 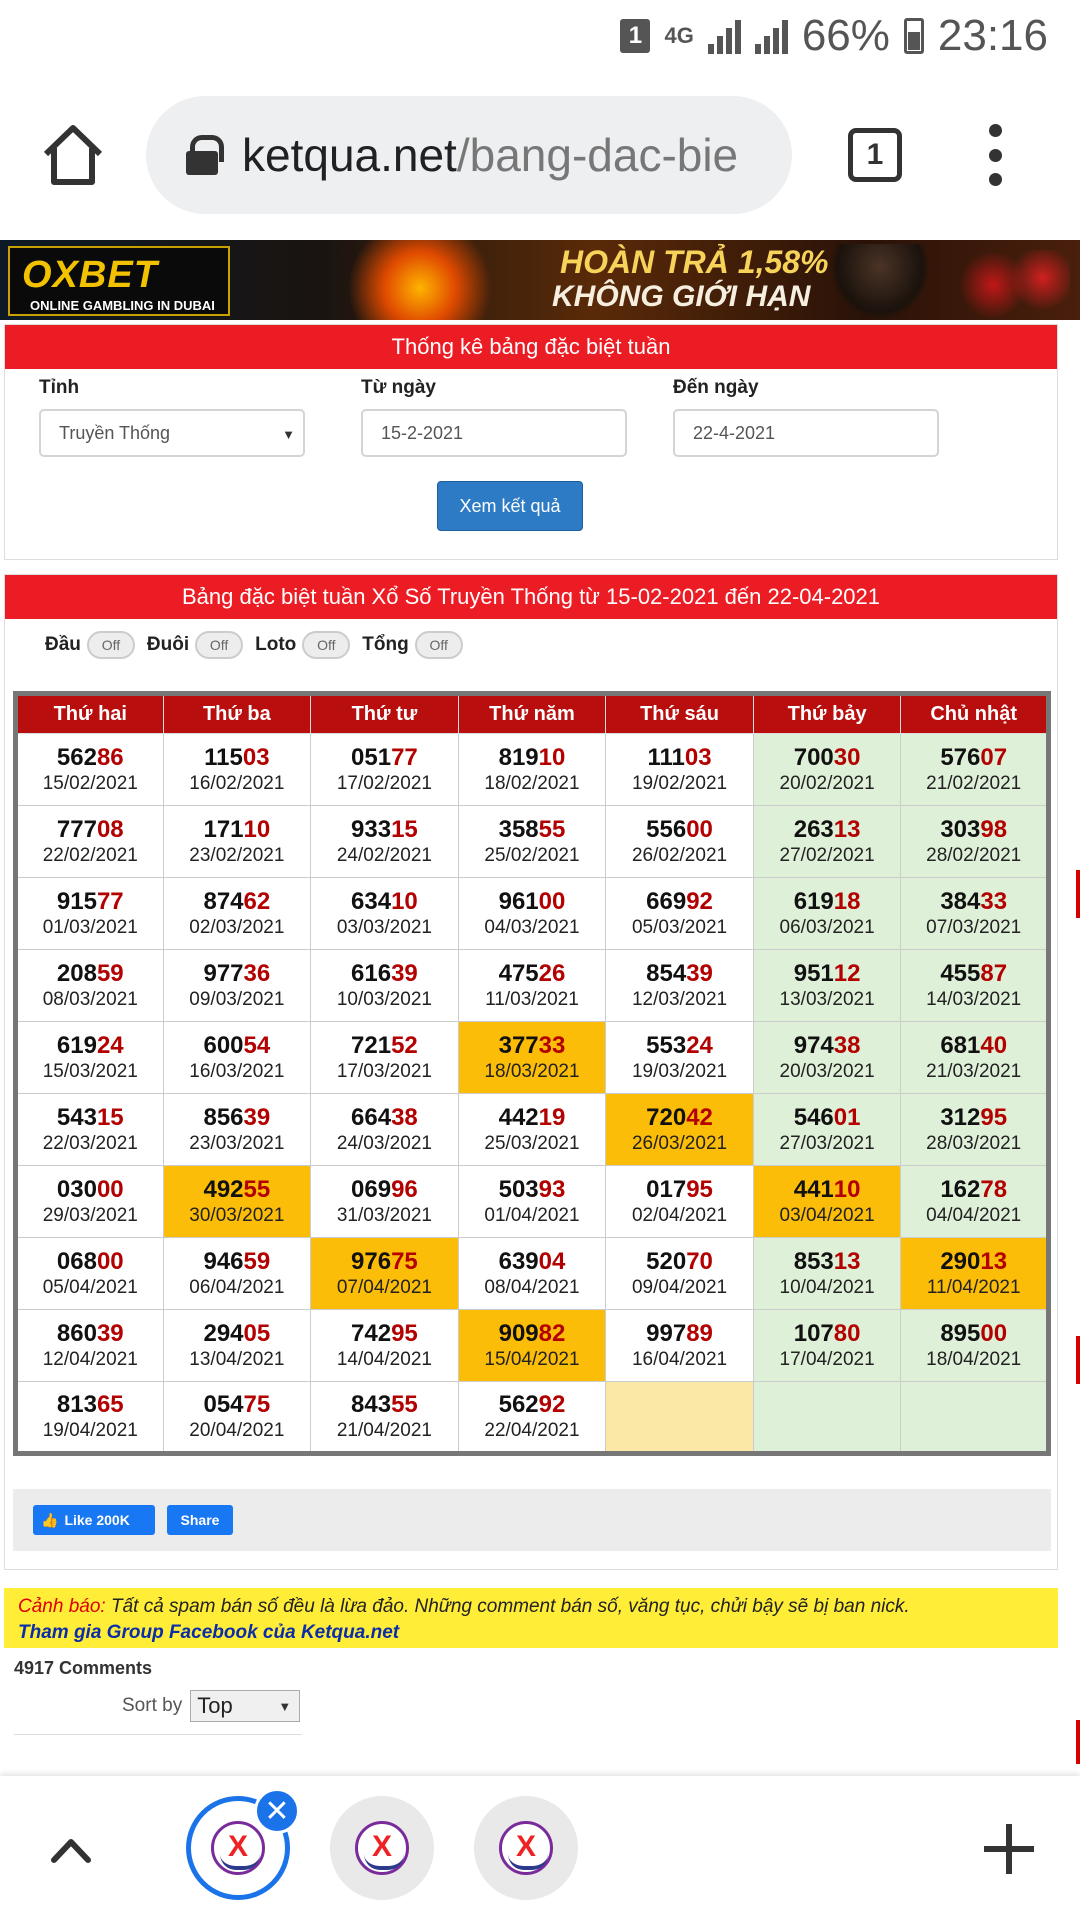 I want to click on result-cell: 38433 07/03/2021, so click(x=974, y=913).